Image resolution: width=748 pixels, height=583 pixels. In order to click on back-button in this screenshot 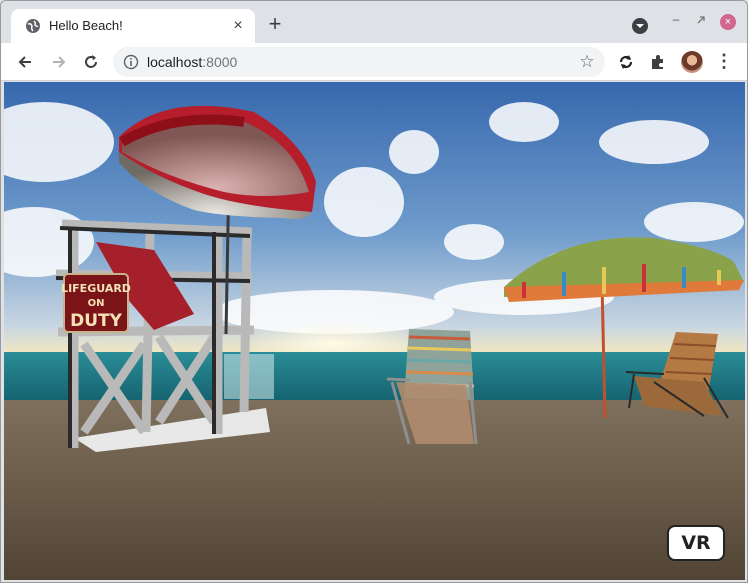, I will do `click(25, 62)`.